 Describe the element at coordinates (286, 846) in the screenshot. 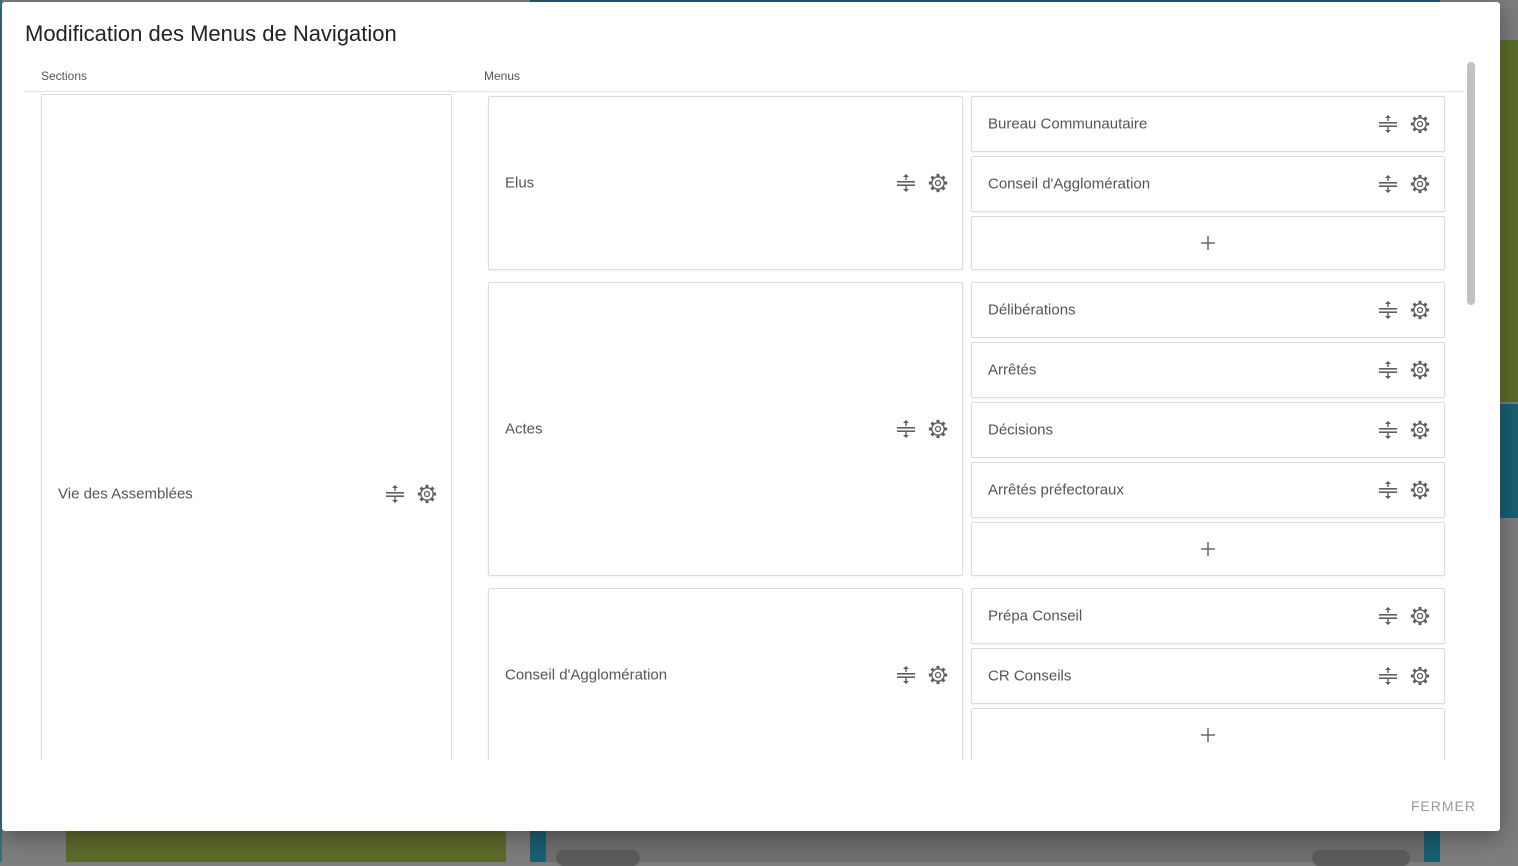

I see `background-card-left` at that location.